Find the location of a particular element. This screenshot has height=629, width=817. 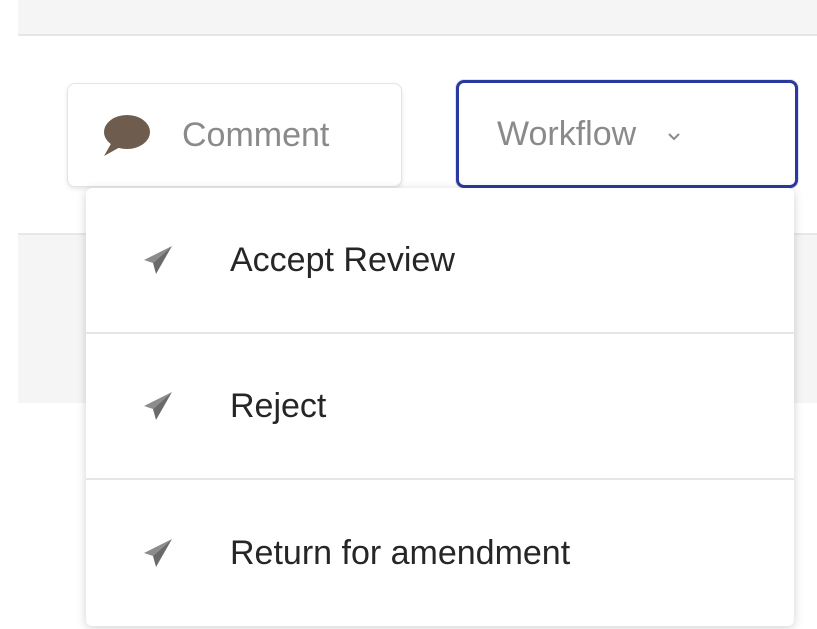

menu-item-label: Reject is located at coordinates (278, 405).